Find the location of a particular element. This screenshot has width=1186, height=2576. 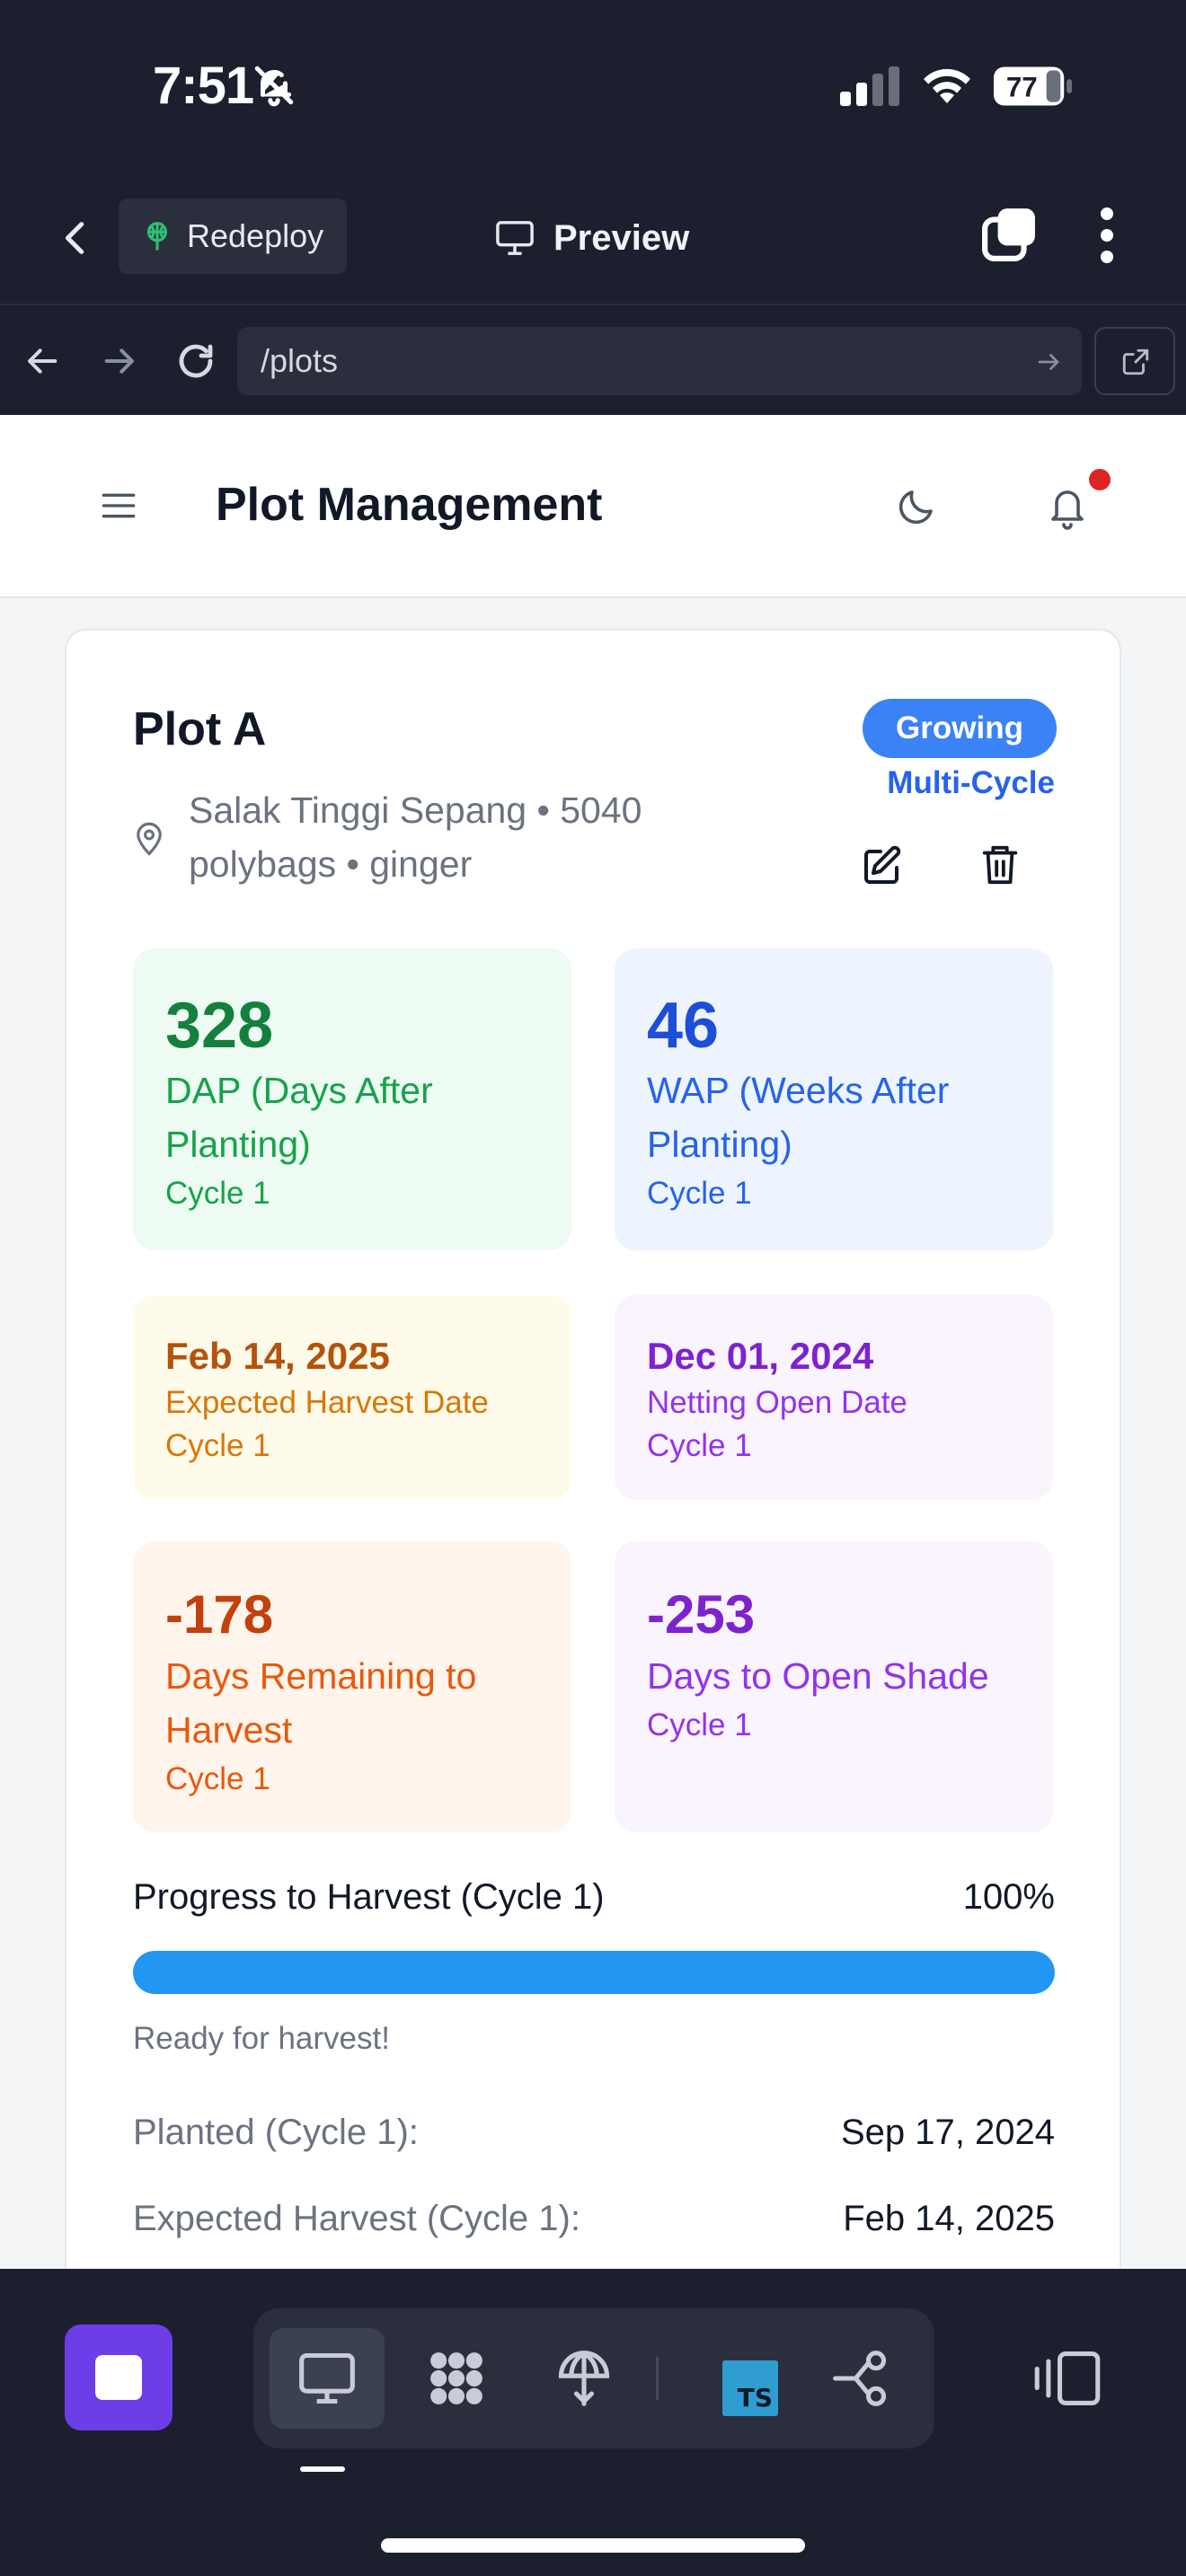

page-title: Plot Management is located at coordinates (409, 505).